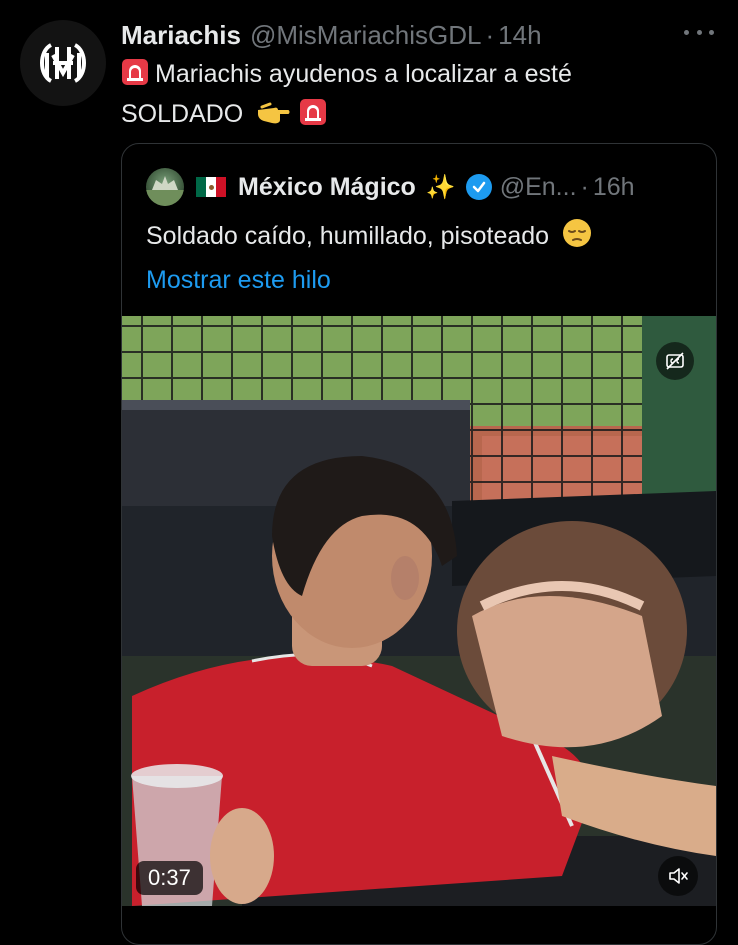  What do you see at coordinates (211, 187) in the screenshot?
I see `mexico-flag-icon` at bounding box center [211, 187].